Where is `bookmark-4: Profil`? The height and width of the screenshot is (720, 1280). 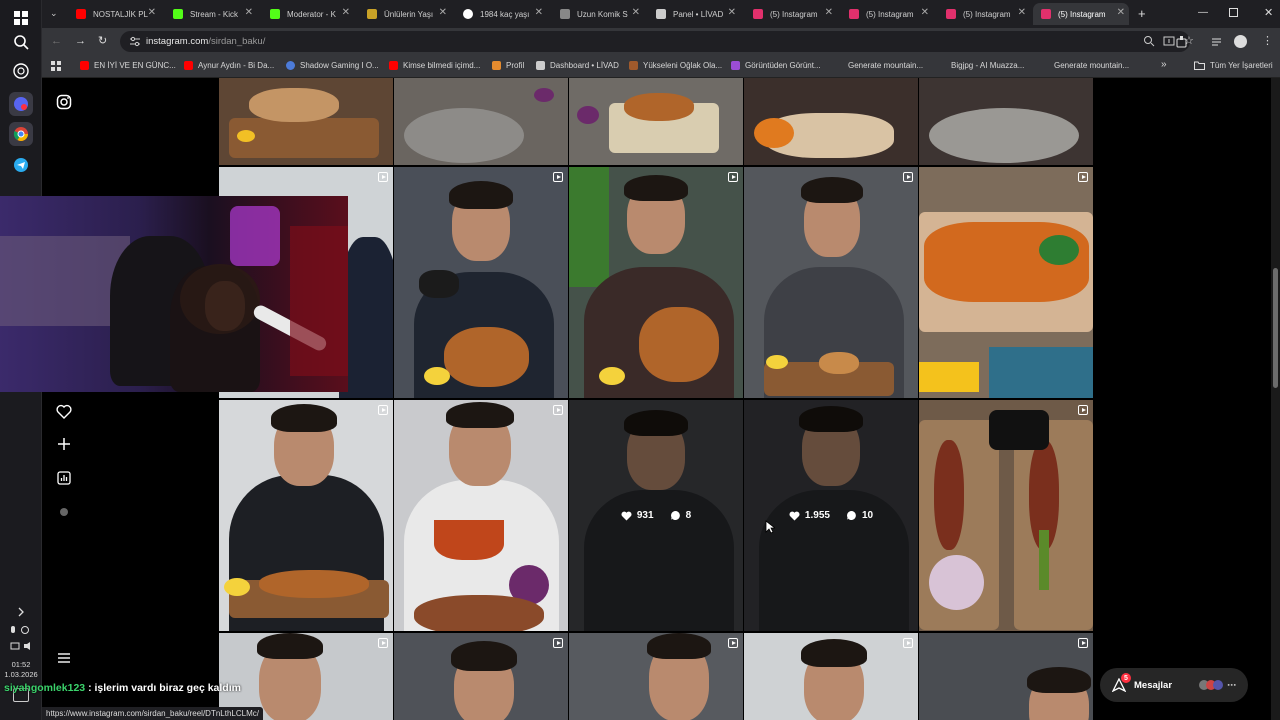 bookmark-4: Profil is located at coordinates (508, 65).